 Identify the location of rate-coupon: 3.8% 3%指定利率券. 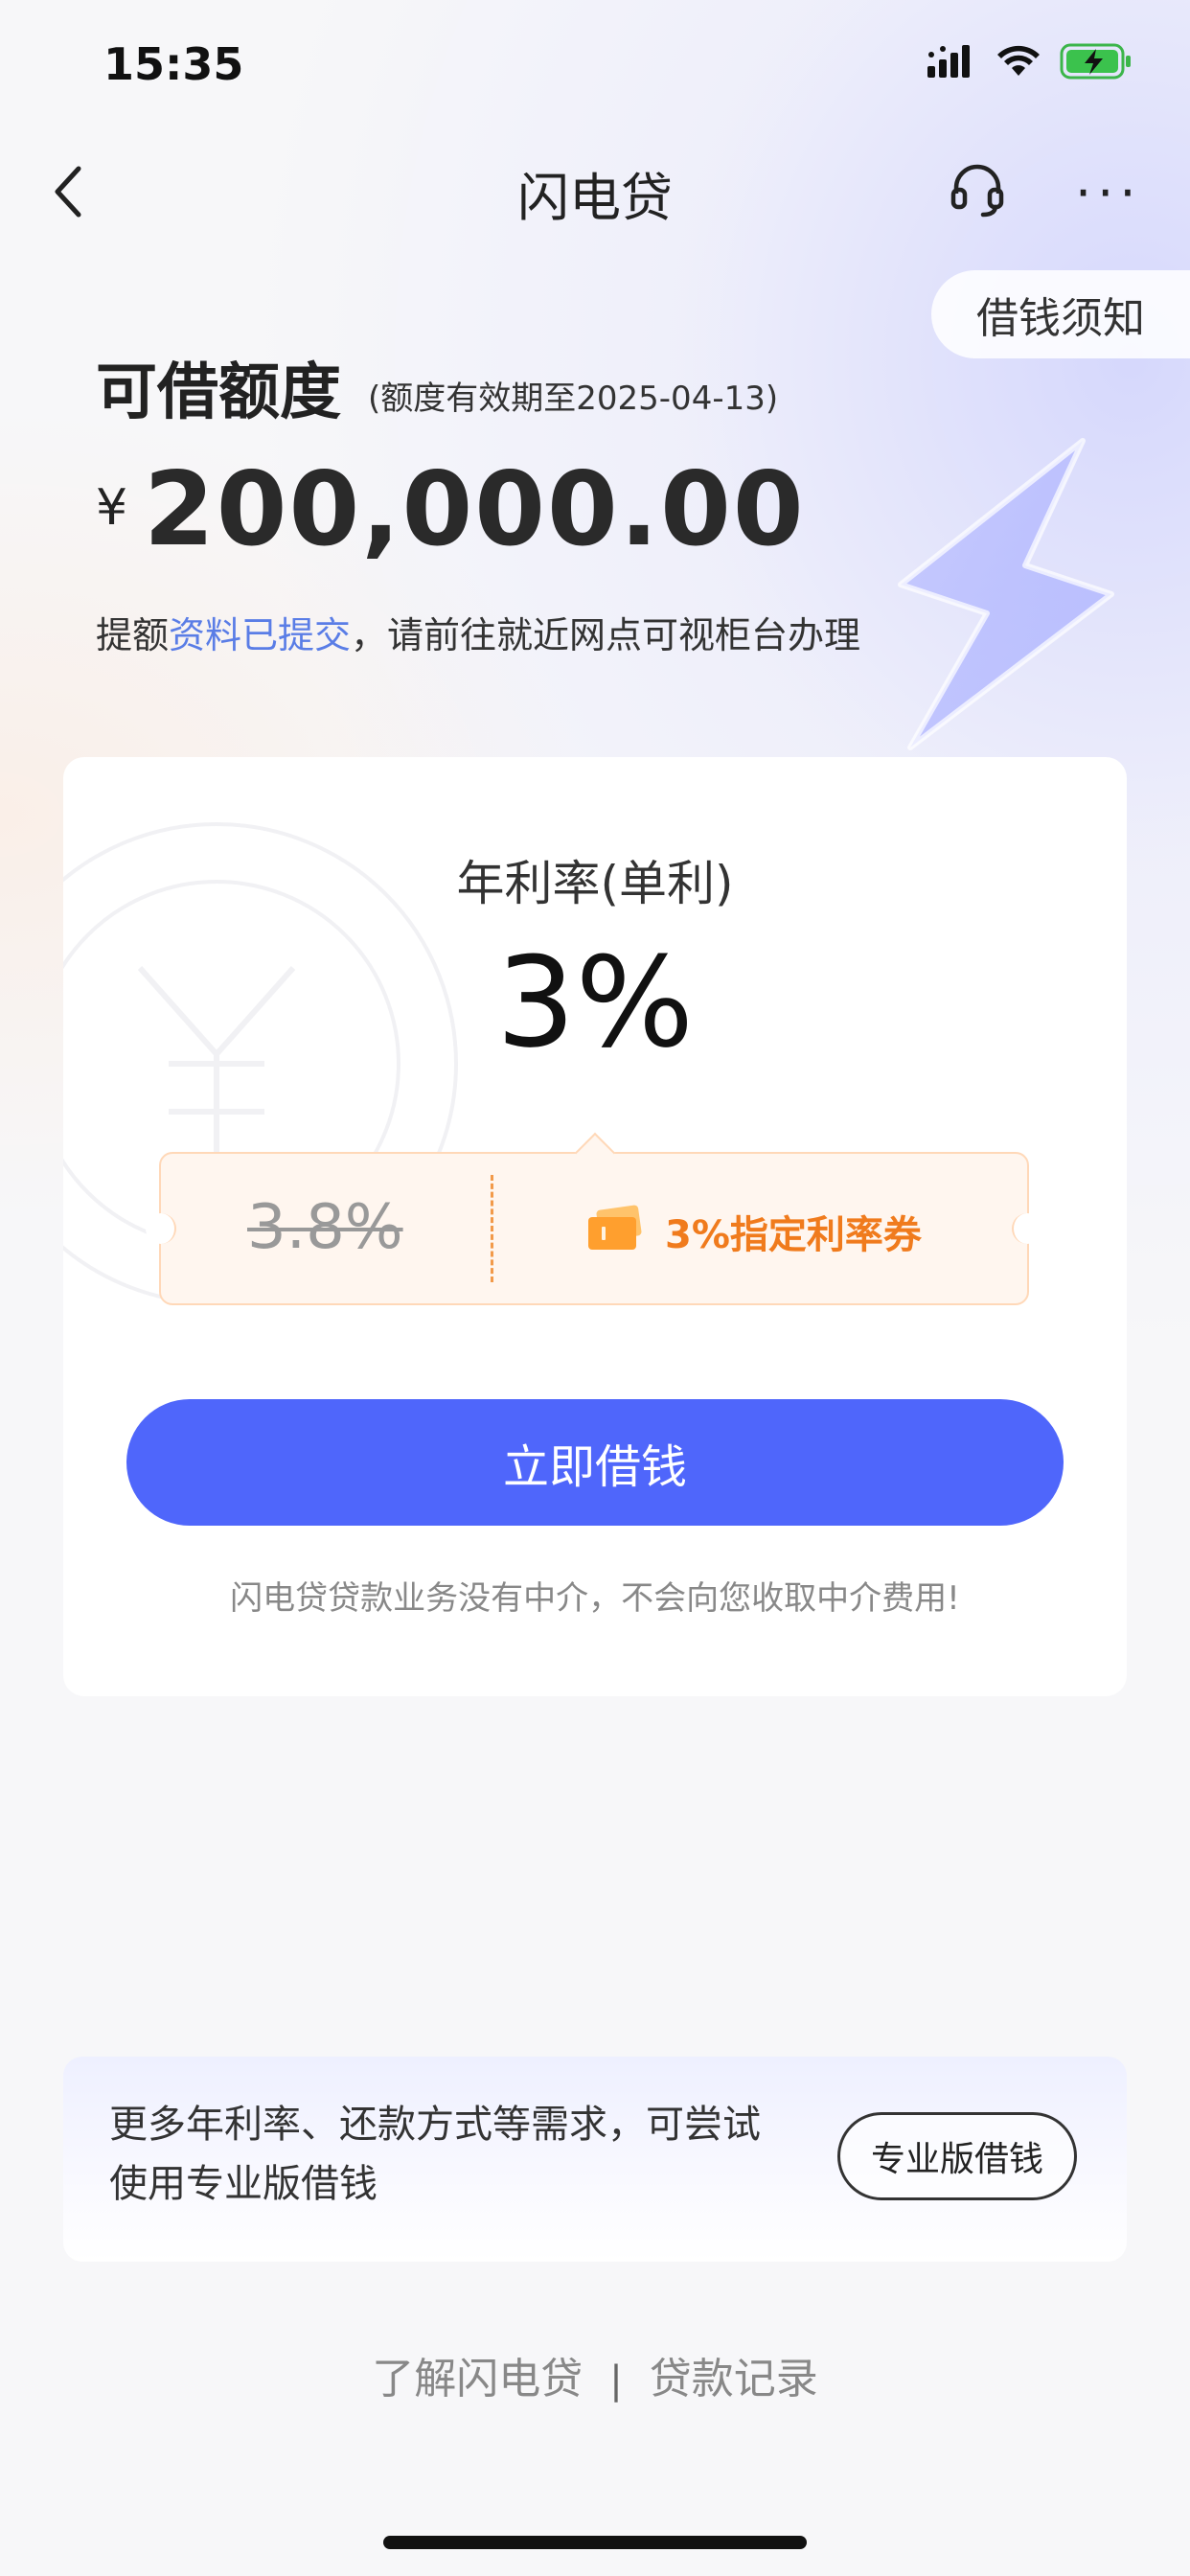
(594, 1218).